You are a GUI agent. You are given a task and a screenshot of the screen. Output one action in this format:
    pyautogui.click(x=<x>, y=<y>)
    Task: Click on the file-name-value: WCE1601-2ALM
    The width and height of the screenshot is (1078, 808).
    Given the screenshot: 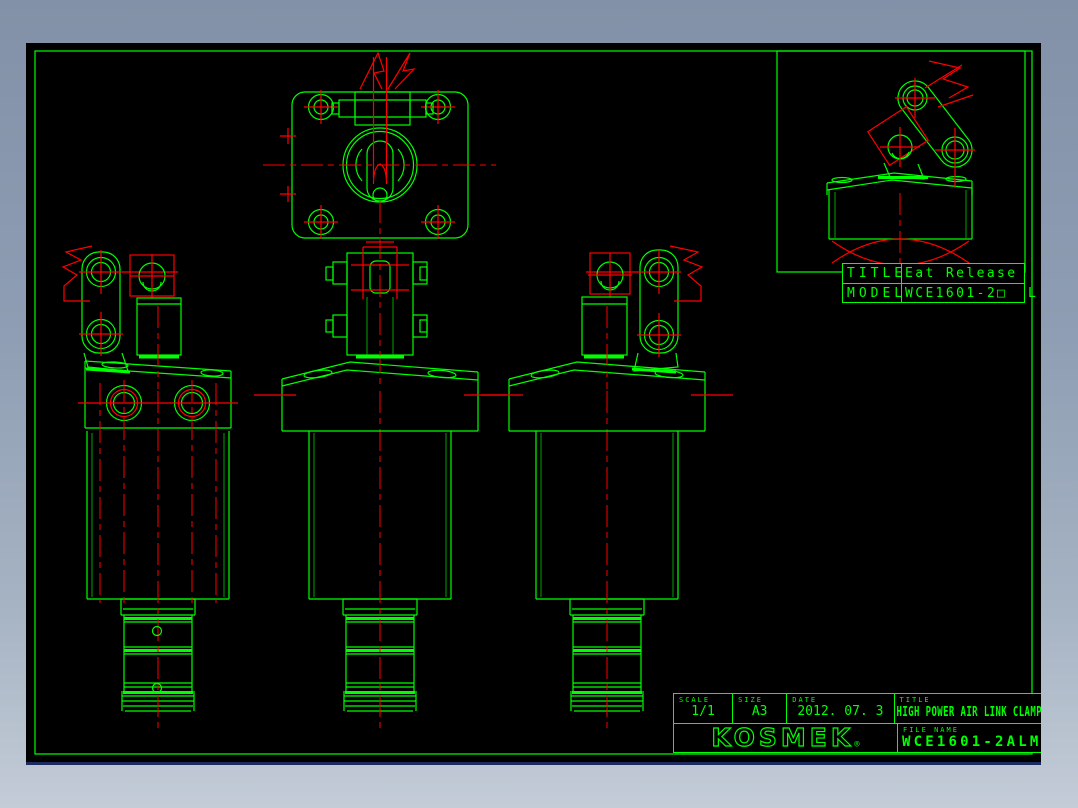 What is the action you would take?
    pyautogui.click(x=971, y=742)
    